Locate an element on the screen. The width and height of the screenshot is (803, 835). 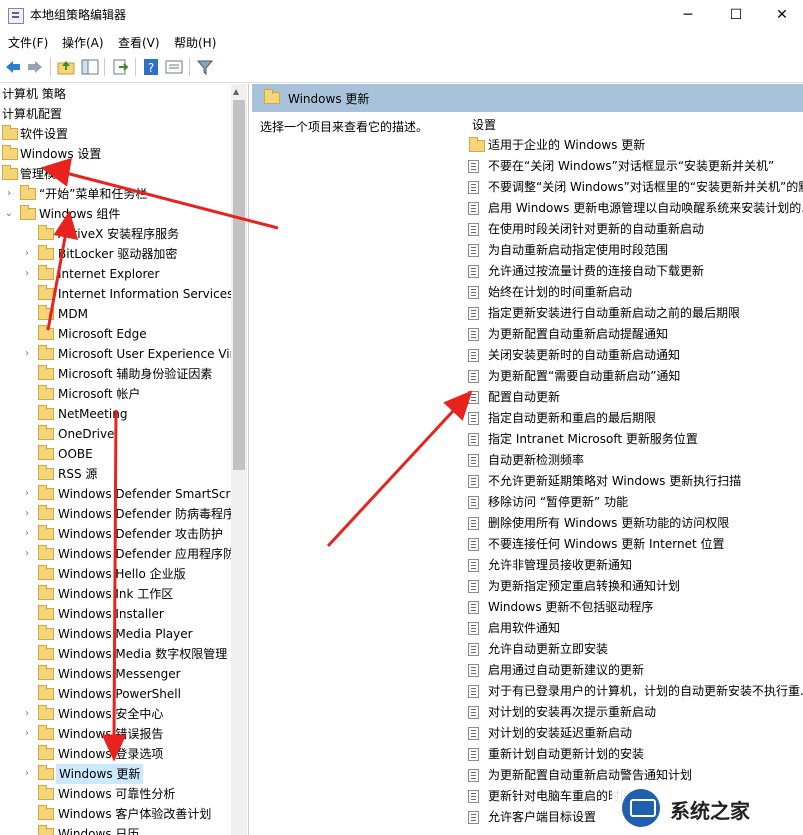
tree-item: Windows Media 数字权限管理 is located at coordinates (115, 654).